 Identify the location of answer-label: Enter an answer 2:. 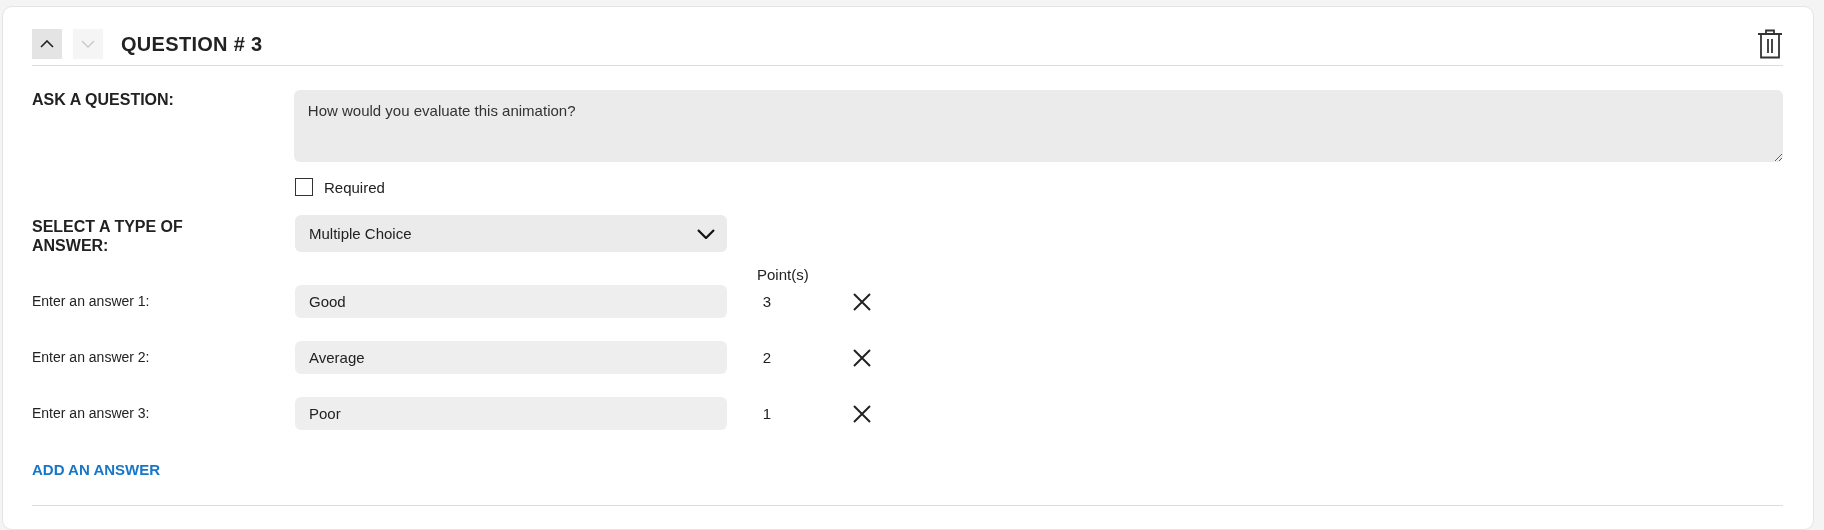
(91, 357).